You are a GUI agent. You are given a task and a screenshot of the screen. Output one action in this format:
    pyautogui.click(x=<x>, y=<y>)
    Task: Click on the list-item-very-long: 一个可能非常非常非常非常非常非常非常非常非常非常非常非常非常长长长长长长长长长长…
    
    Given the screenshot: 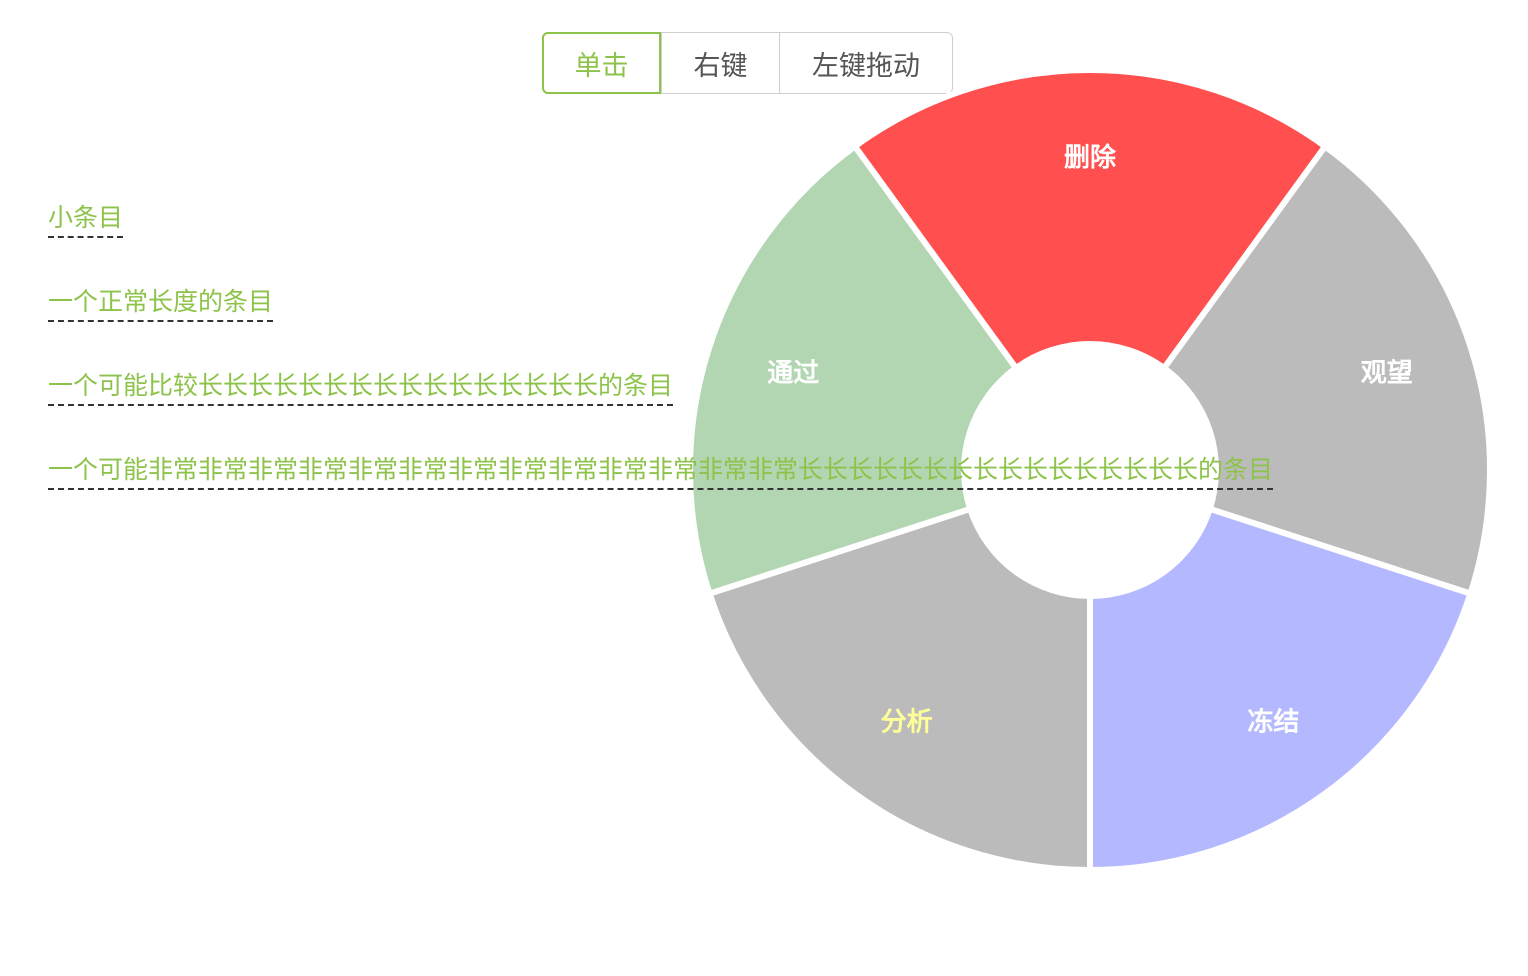 What is the action you would take?
    pyautogui.click(x=661, y=472)
    